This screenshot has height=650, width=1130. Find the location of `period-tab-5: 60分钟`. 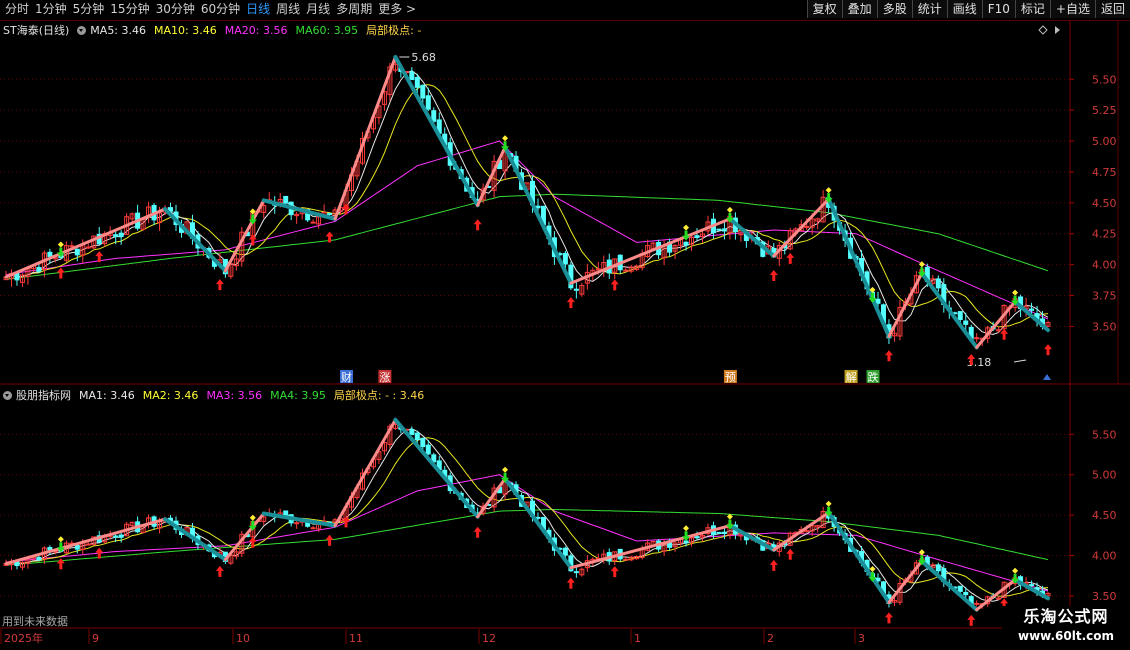

period-tab-5: 60分钟 is located at coordinates (220, 9).